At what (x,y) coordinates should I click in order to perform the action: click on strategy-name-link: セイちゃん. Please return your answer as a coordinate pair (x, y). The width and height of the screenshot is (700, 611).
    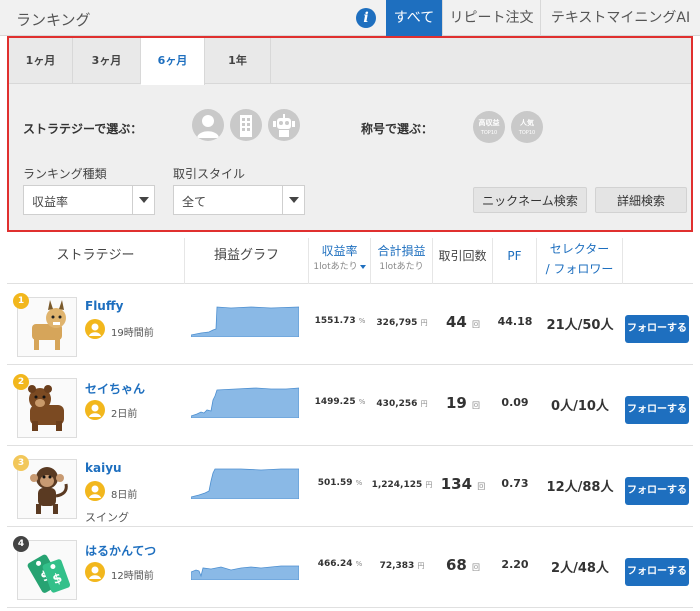
    Looking at the image, I should click on (115, 388).